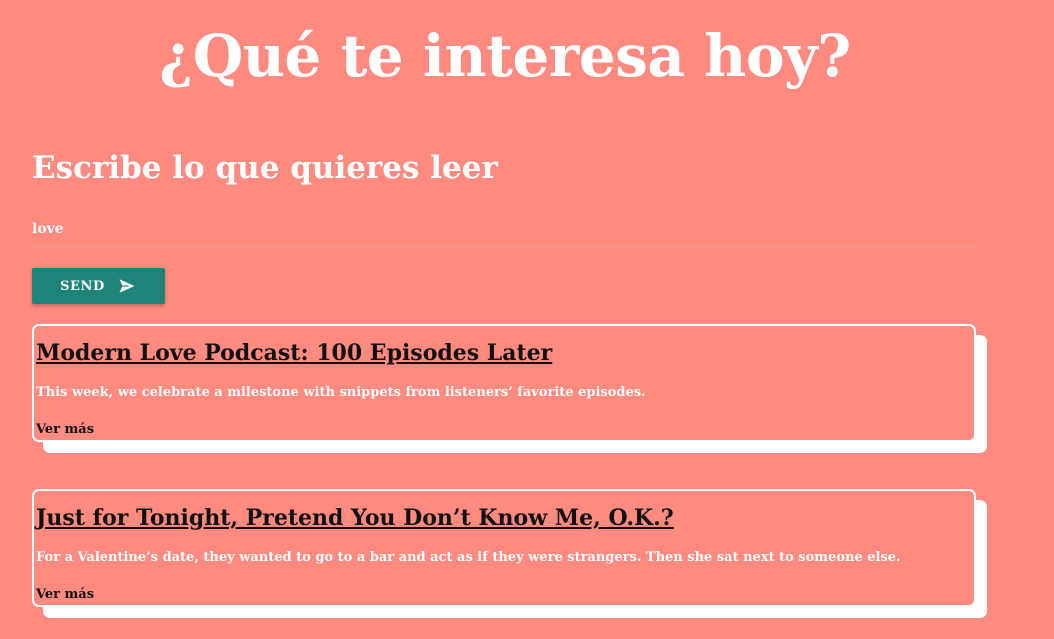 This screenshot has width=1054, height=639. I want to click on send-icon, so click(127, 286).